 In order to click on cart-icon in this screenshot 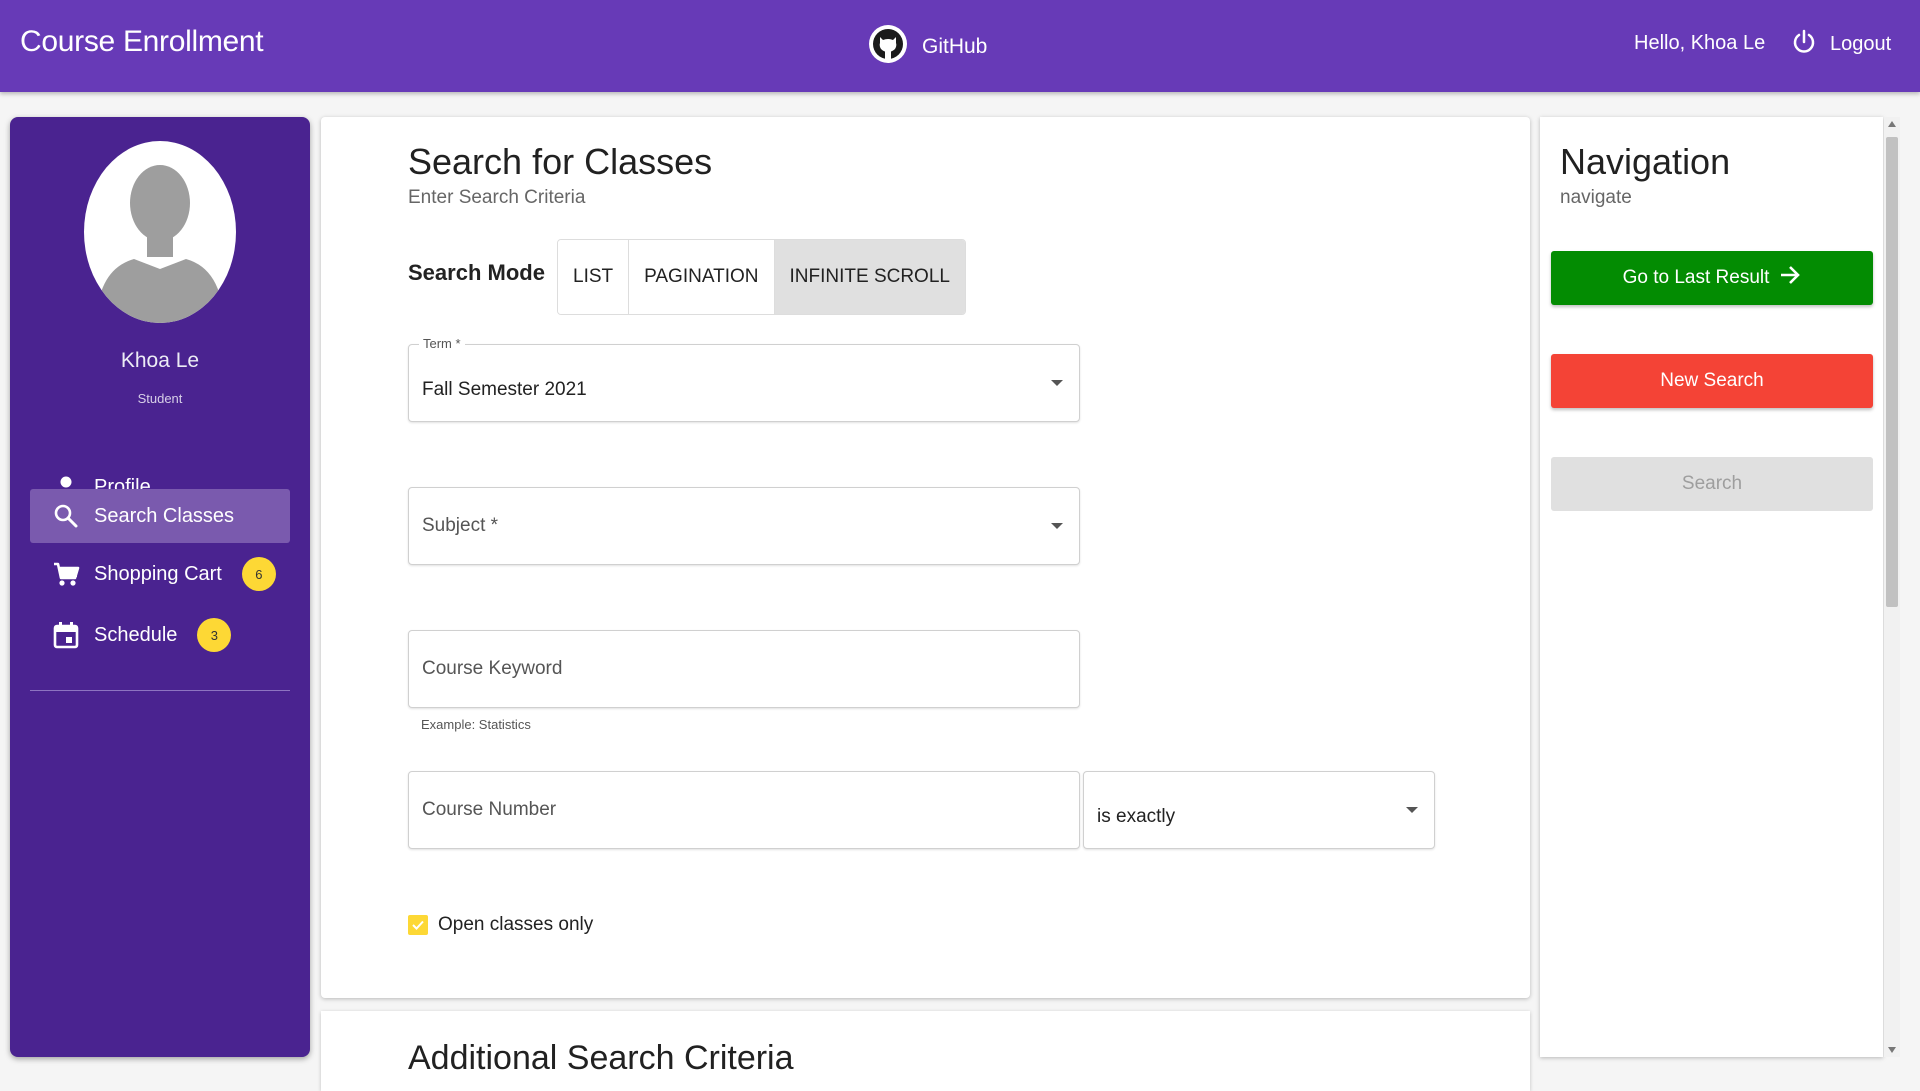, I will do `click(66, 574)`.